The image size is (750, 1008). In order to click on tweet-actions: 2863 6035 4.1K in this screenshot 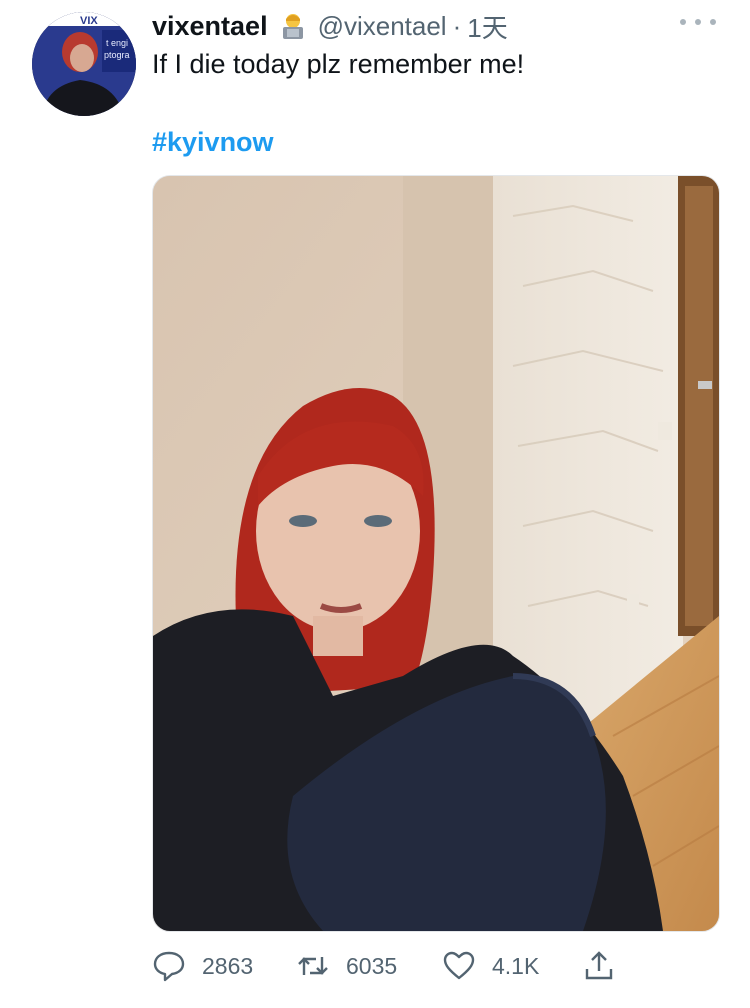, I will do `click(437, 966)`.